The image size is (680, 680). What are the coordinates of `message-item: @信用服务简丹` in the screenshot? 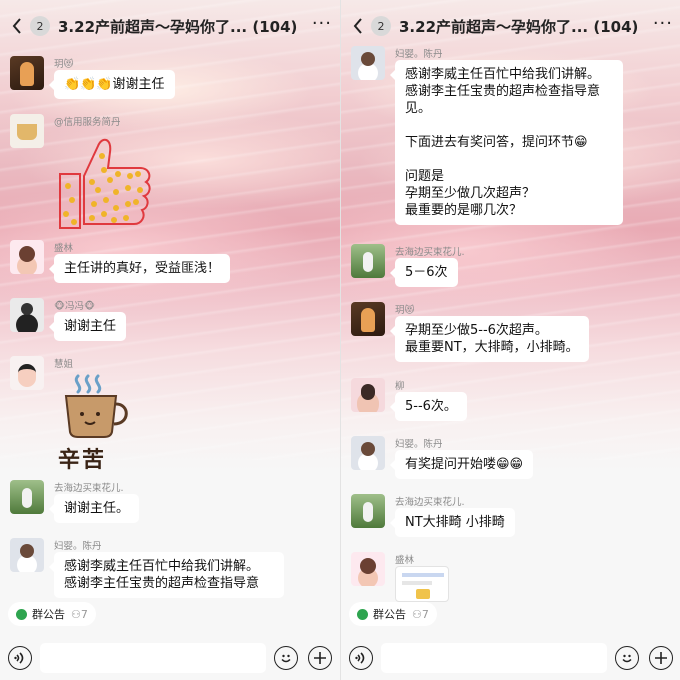 It's located at (82, 172).